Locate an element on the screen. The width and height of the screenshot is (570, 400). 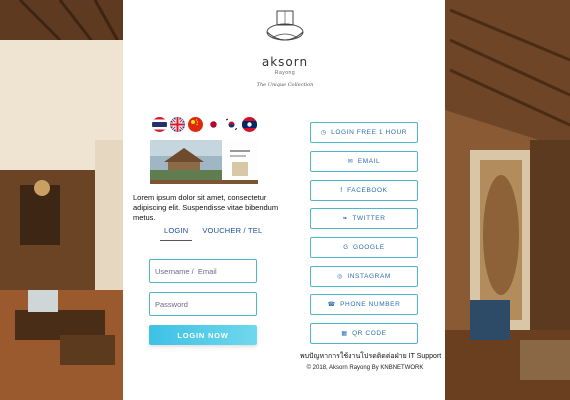
instagram-login-button: ◎ INSTAGRAM is located at coordinates (364, 276).